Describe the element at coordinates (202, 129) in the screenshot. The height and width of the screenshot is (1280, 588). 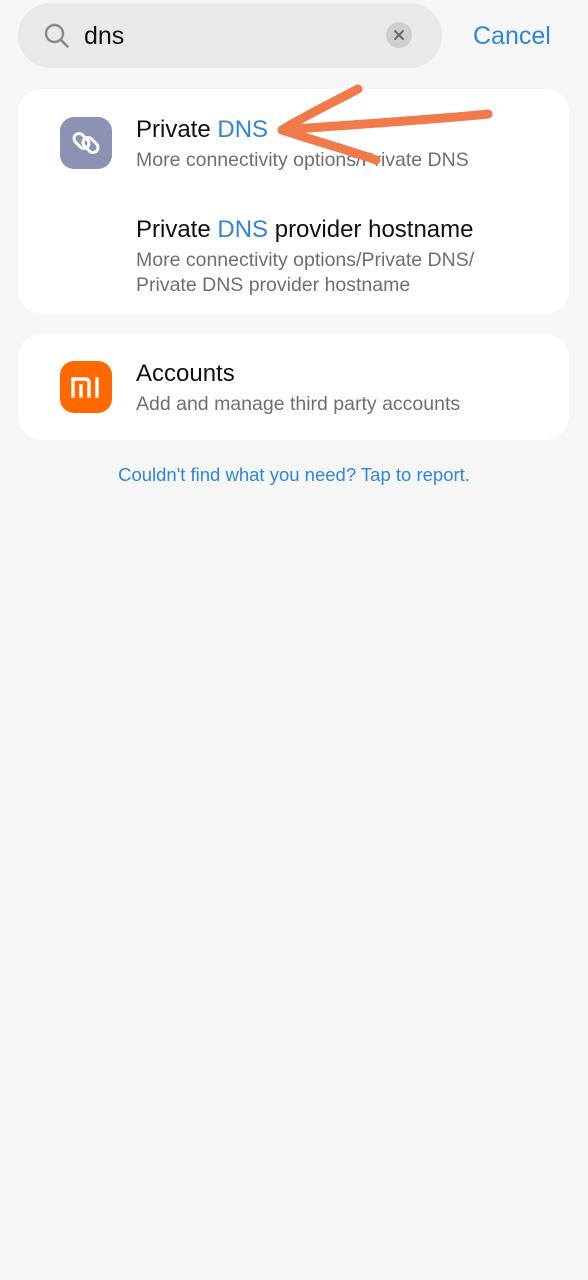
I see `result-title: Private DNS` at that location.